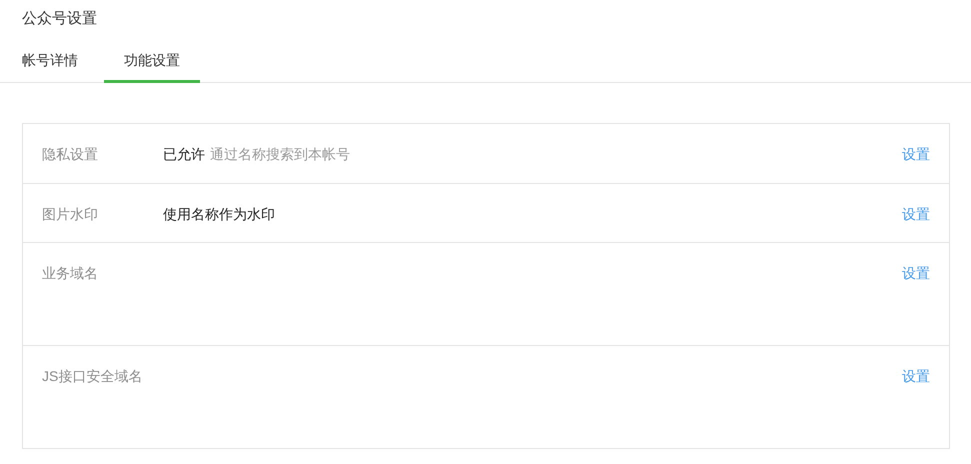  Describe the element at coordinates (59, 19) in the screenshot. I see `page-title: 公众号设置` at that location.